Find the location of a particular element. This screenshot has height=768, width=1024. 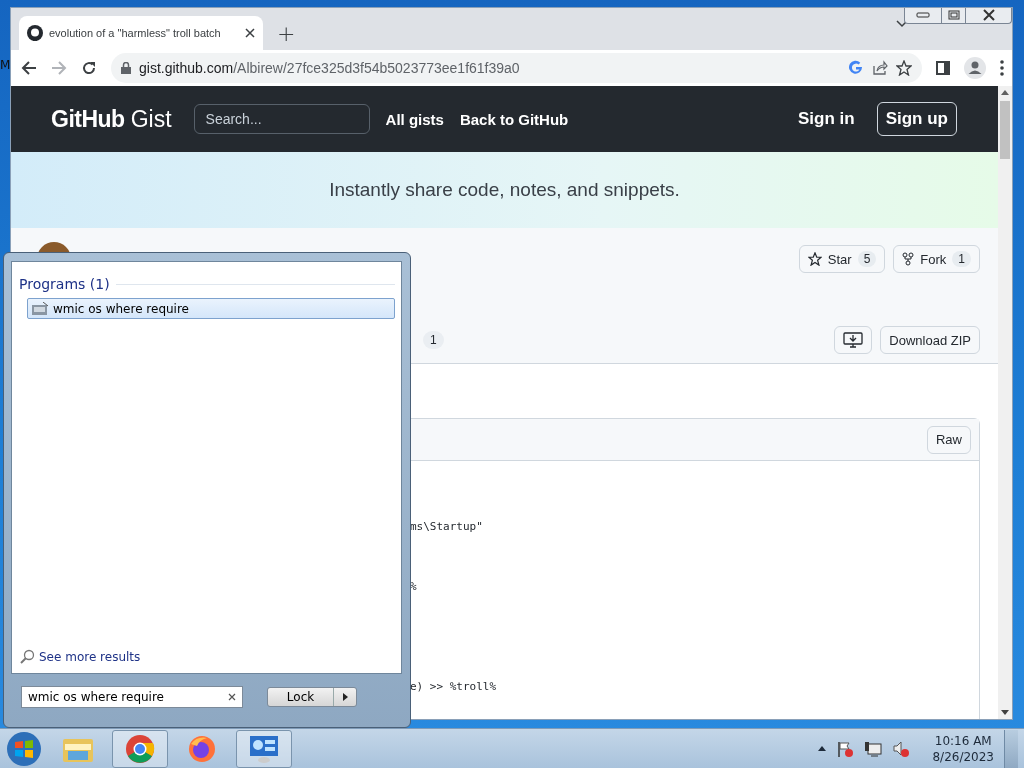

star-count: 5 is located at coordinates (867, 259).